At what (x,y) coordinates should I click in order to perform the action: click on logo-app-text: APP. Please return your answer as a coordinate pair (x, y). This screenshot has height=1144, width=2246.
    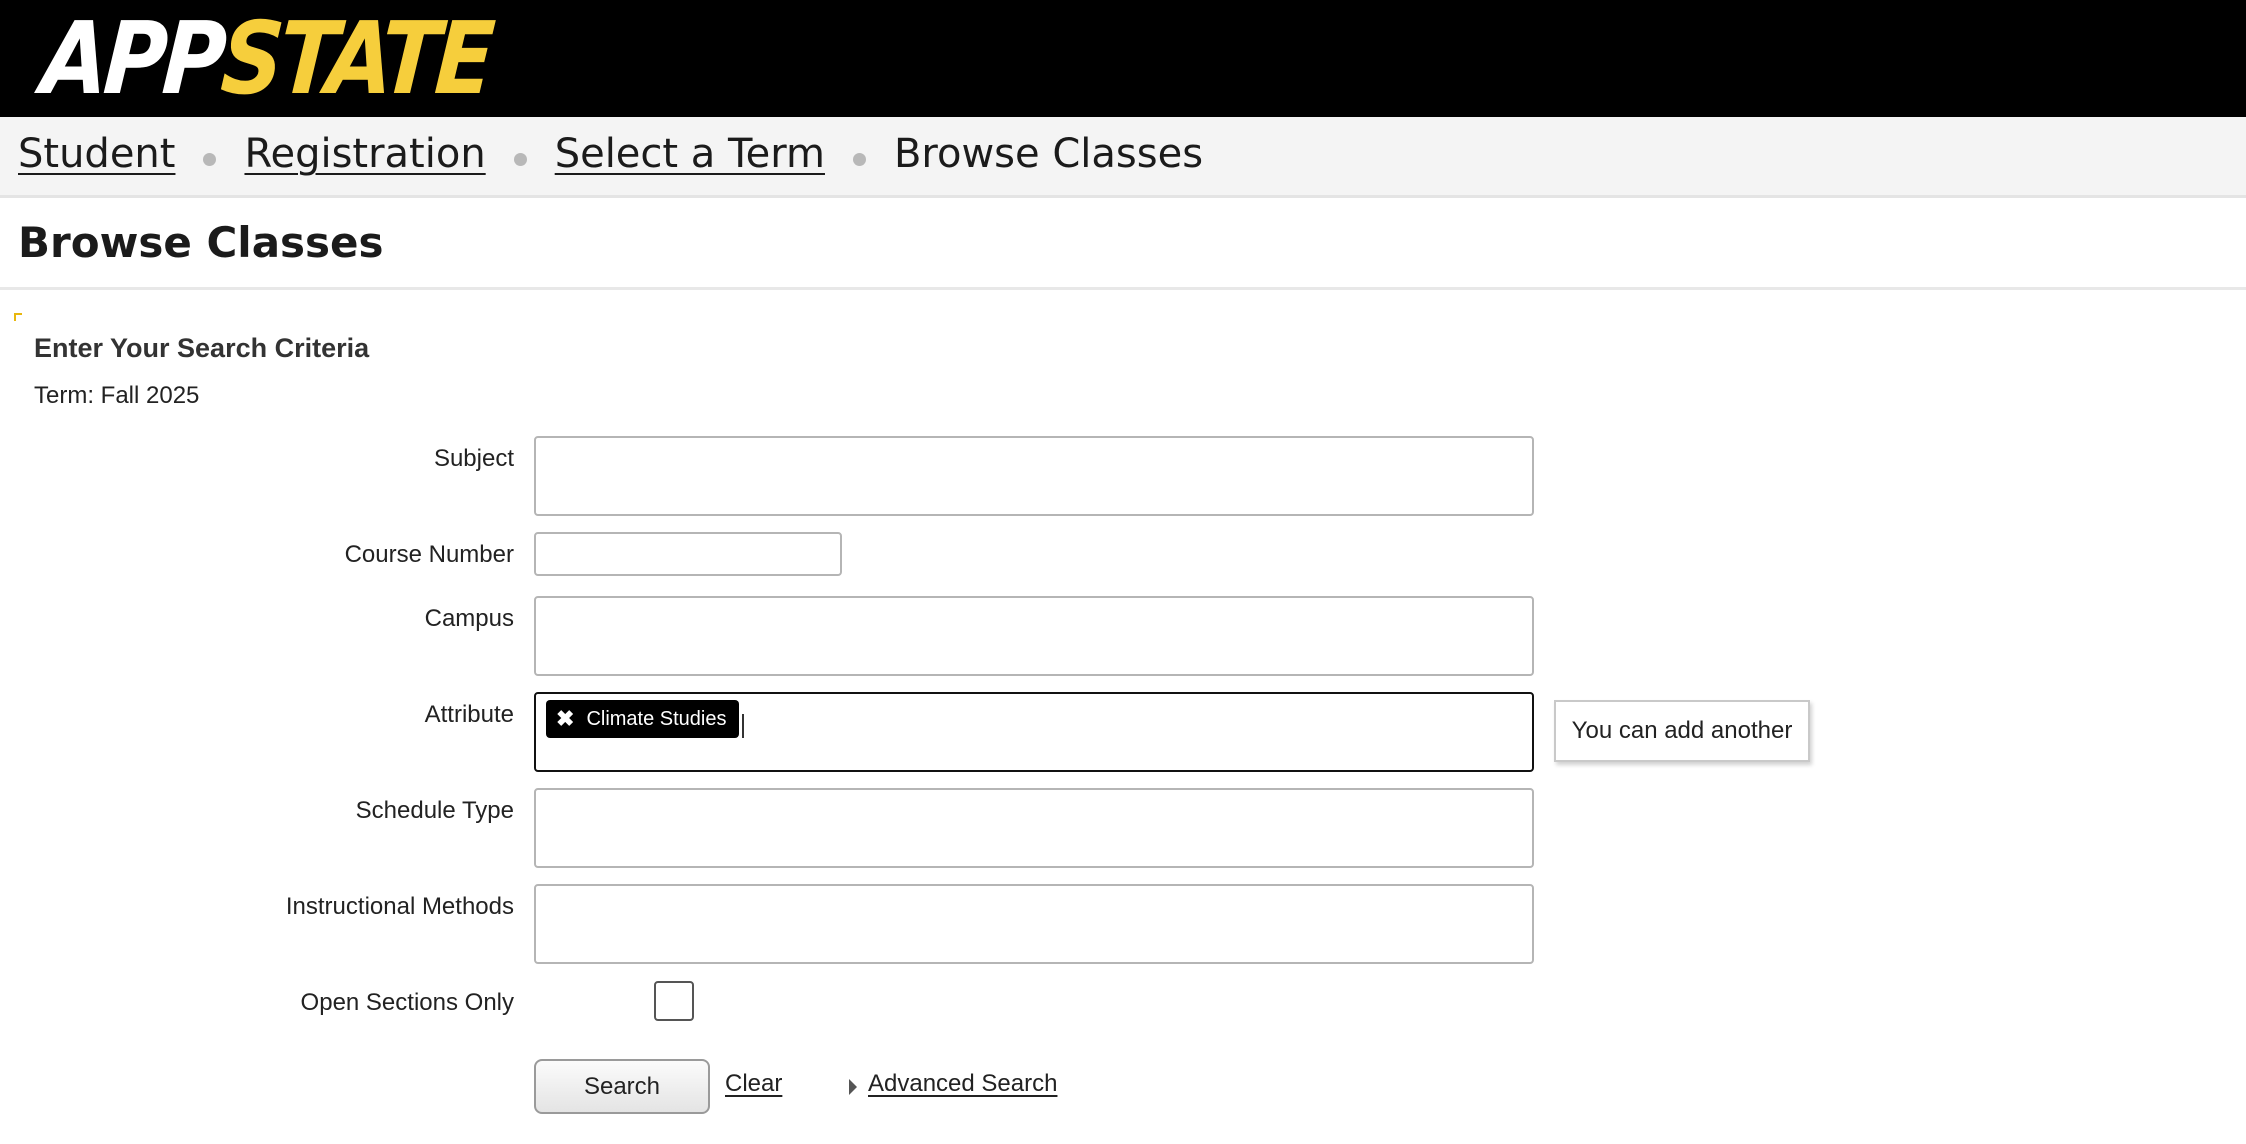
    Looking at the image, I should click on (131, 58).